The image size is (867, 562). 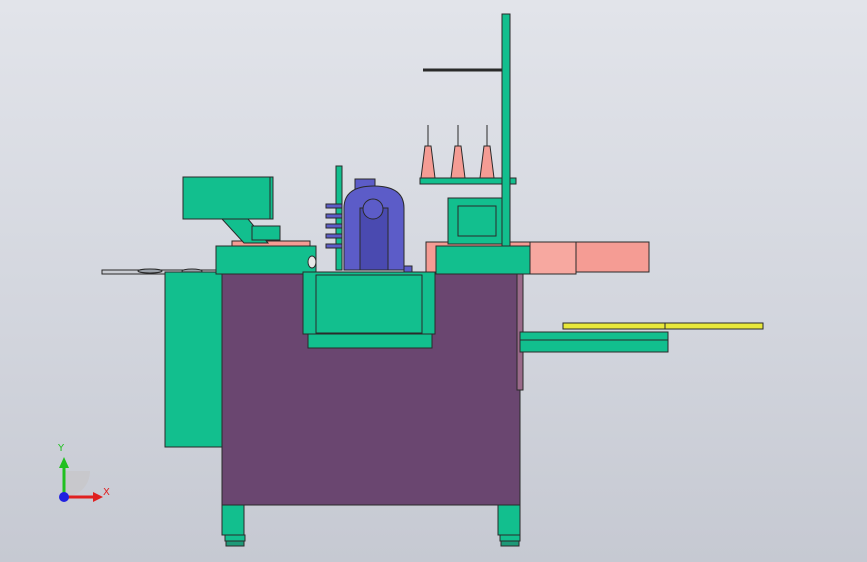 I want to click on left-leg, so click(x=233, y=525).